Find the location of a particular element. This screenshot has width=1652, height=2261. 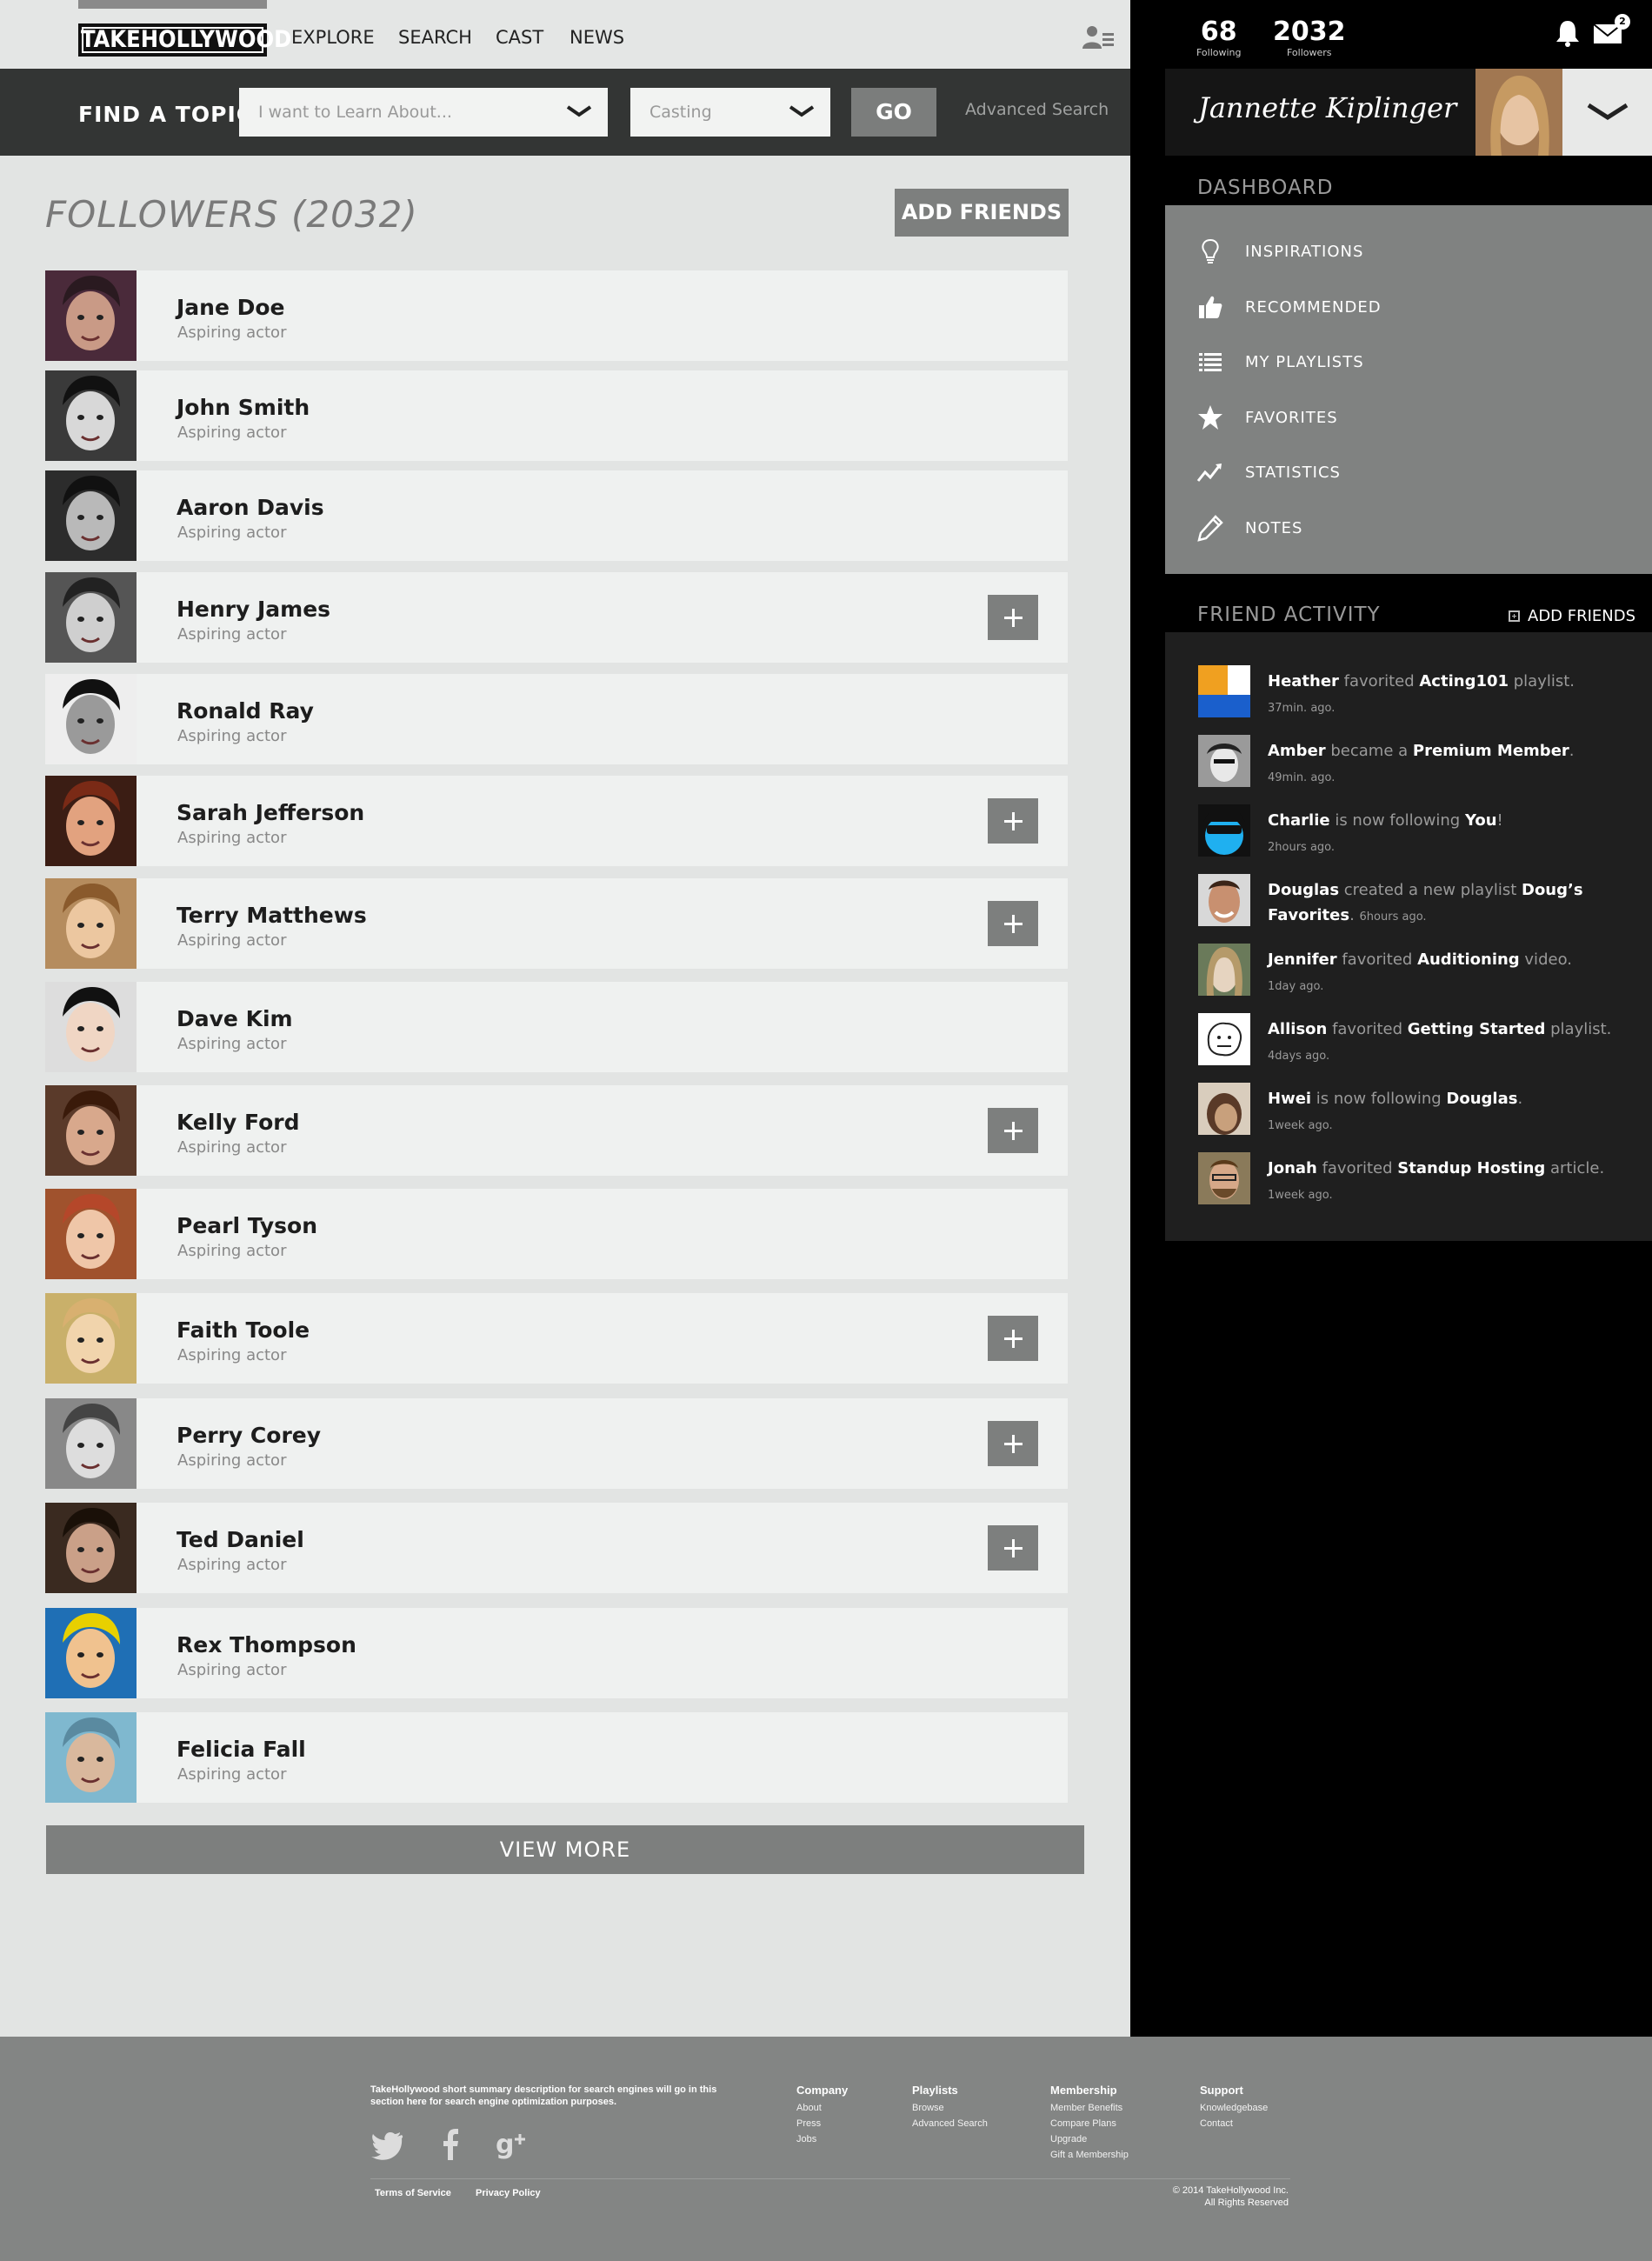

footer-link: Contact is located at coordinates (1234, 2123).